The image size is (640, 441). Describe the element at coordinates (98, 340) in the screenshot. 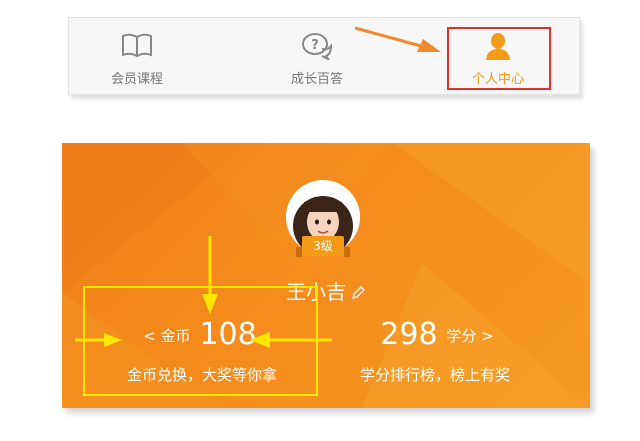

I see `right-arrow-icon` at that location.